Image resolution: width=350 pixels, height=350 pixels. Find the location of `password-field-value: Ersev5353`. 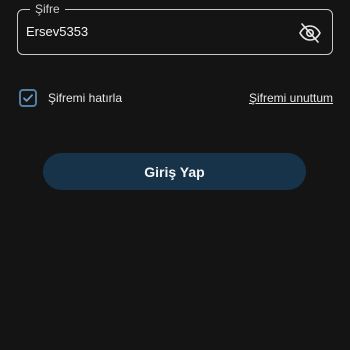

password-field-value: Ersev5353 is located at coordinates (57, 32).